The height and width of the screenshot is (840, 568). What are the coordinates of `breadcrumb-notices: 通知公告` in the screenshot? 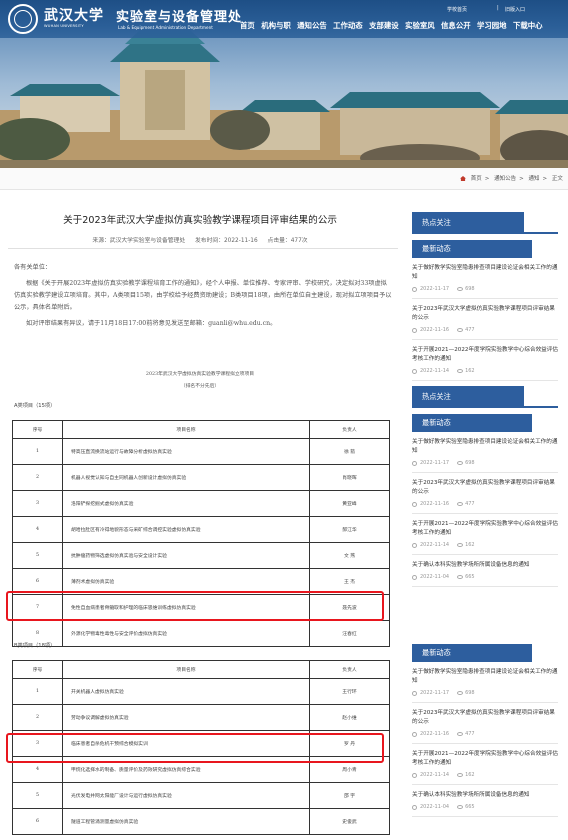 It's located at (505, 179).